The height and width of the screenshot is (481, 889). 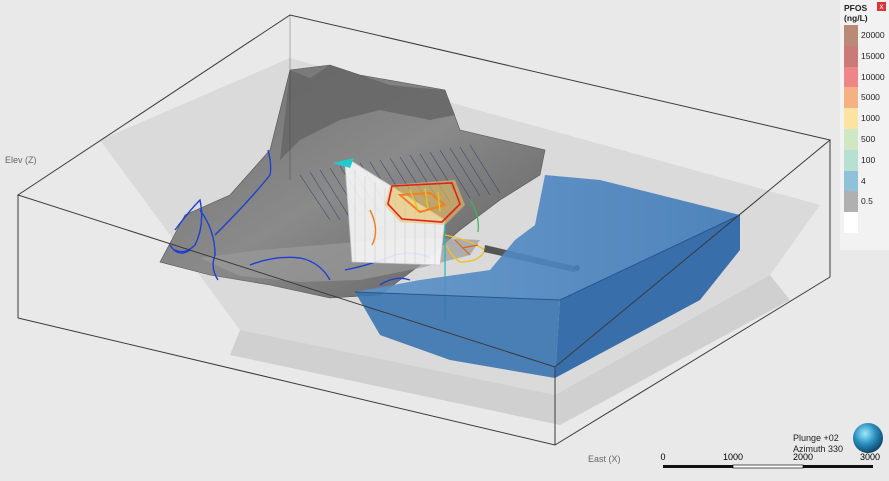 What do you see at coordinates (662, 457) in the screenshot?
I see `scale-tick-label: 0` at bounding box center [662, 457].